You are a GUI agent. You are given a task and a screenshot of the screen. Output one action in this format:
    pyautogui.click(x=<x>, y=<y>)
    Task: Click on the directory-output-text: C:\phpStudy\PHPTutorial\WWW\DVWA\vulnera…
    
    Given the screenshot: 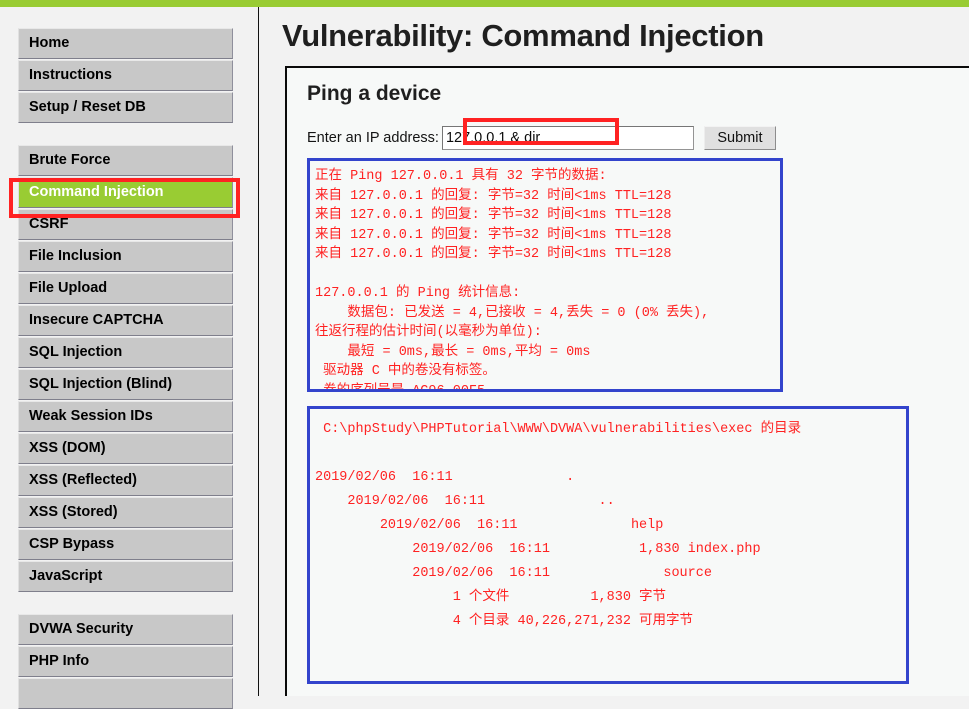 What is the action you would take?
    pyautogui.click(x=558, y=525)
    